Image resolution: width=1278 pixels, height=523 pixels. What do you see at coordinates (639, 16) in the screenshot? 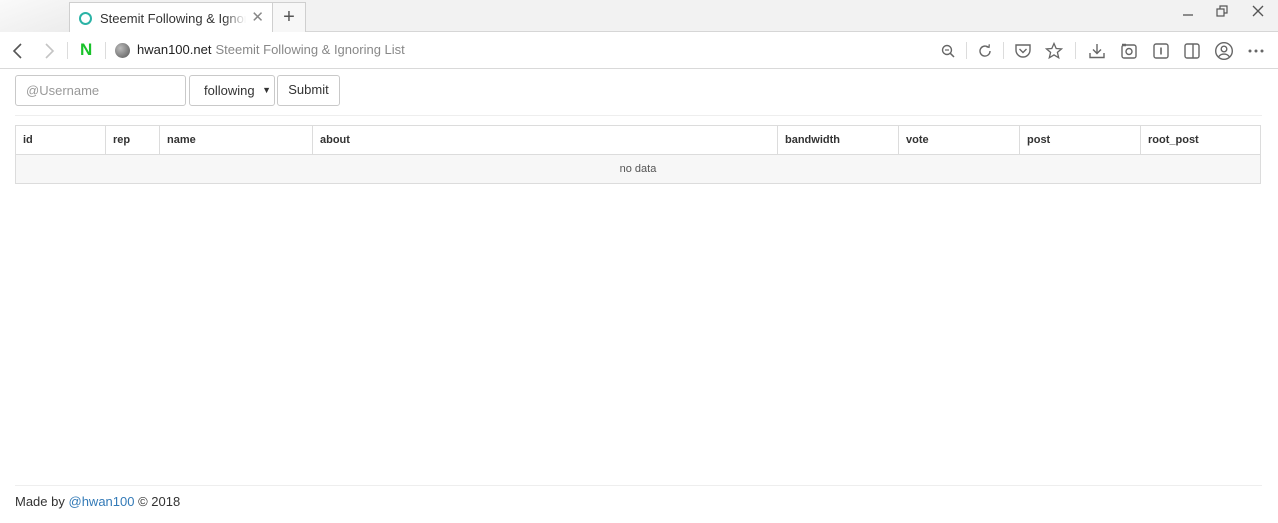
I see `tab-strip: Steemit Following & Ignoring List ✕ +` at bounding box center [639, 16].